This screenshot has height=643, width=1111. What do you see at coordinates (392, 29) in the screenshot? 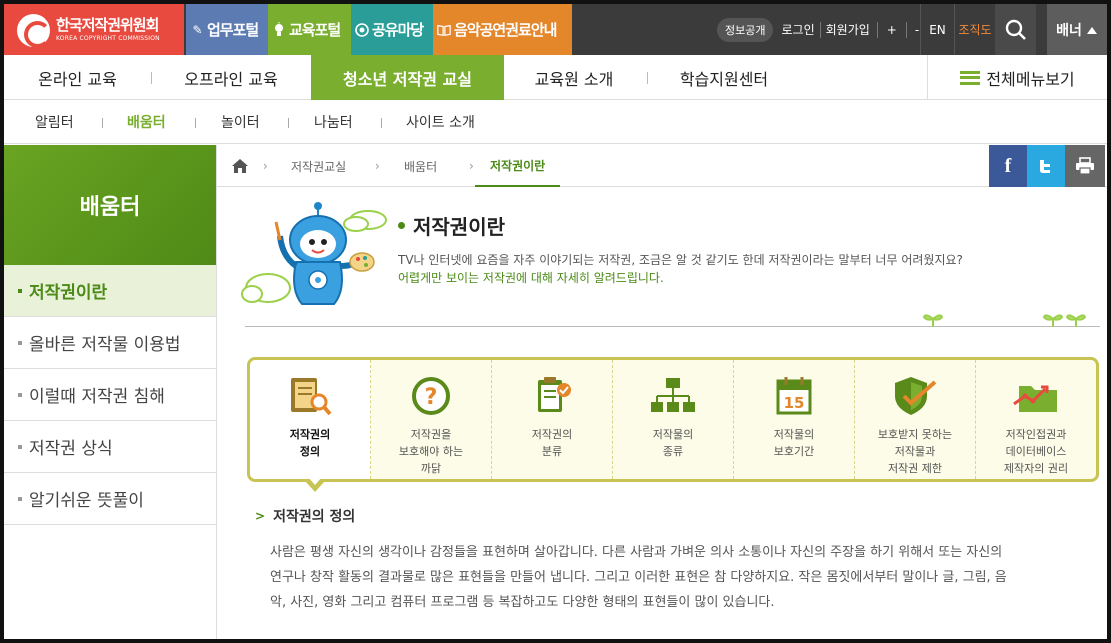
I see `tab-share-yard: 공유마당` at bounding box center [392, 29].